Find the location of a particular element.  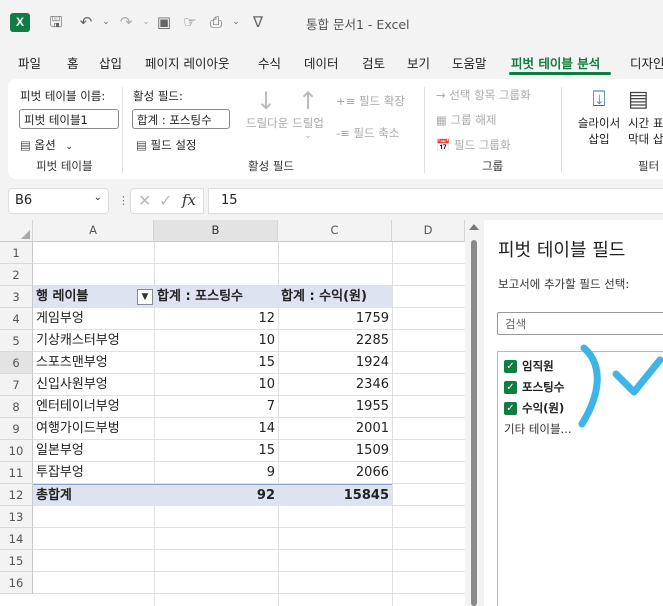

row-header: 15 is located at coordinates (16, 561).